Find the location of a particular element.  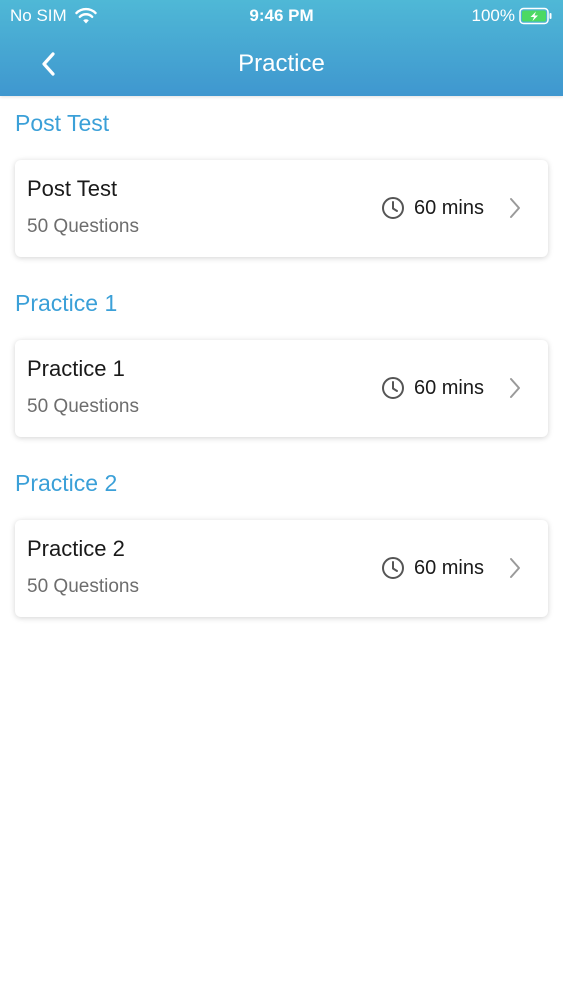

page-title: Practice is located at coordinates (281, 63).